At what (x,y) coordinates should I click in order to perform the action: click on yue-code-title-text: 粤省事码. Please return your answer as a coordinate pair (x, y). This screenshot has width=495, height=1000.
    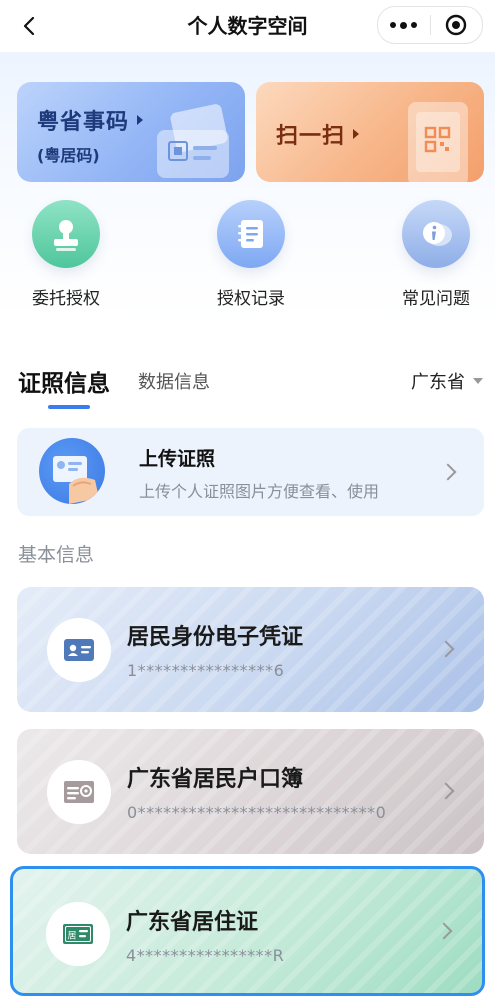
    Looking at the image, I should click on (83, 122).